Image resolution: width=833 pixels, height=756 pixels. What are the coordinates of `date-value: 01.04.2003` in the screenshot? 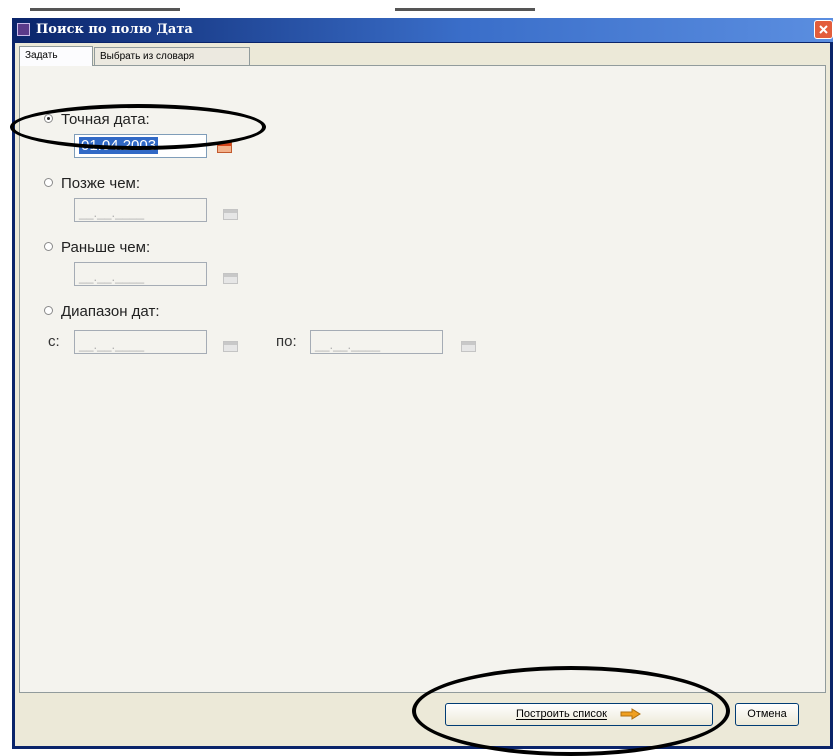 It's located at (119, 145).